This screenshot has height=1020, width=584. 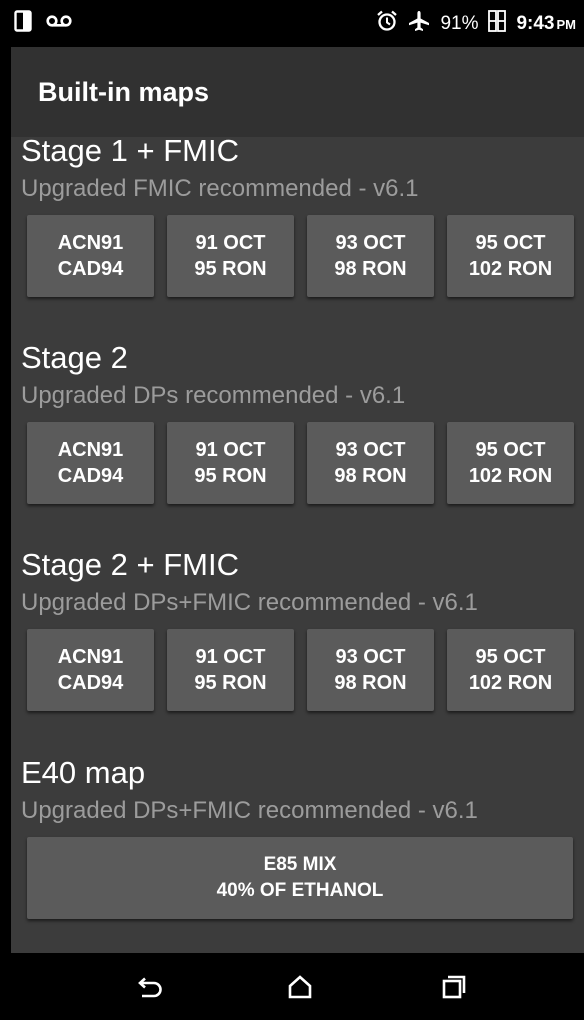 What do you see at coordinates (59, 23) in the screenshot?
I see `voicemail-icon` at bounding box center [59, 23].